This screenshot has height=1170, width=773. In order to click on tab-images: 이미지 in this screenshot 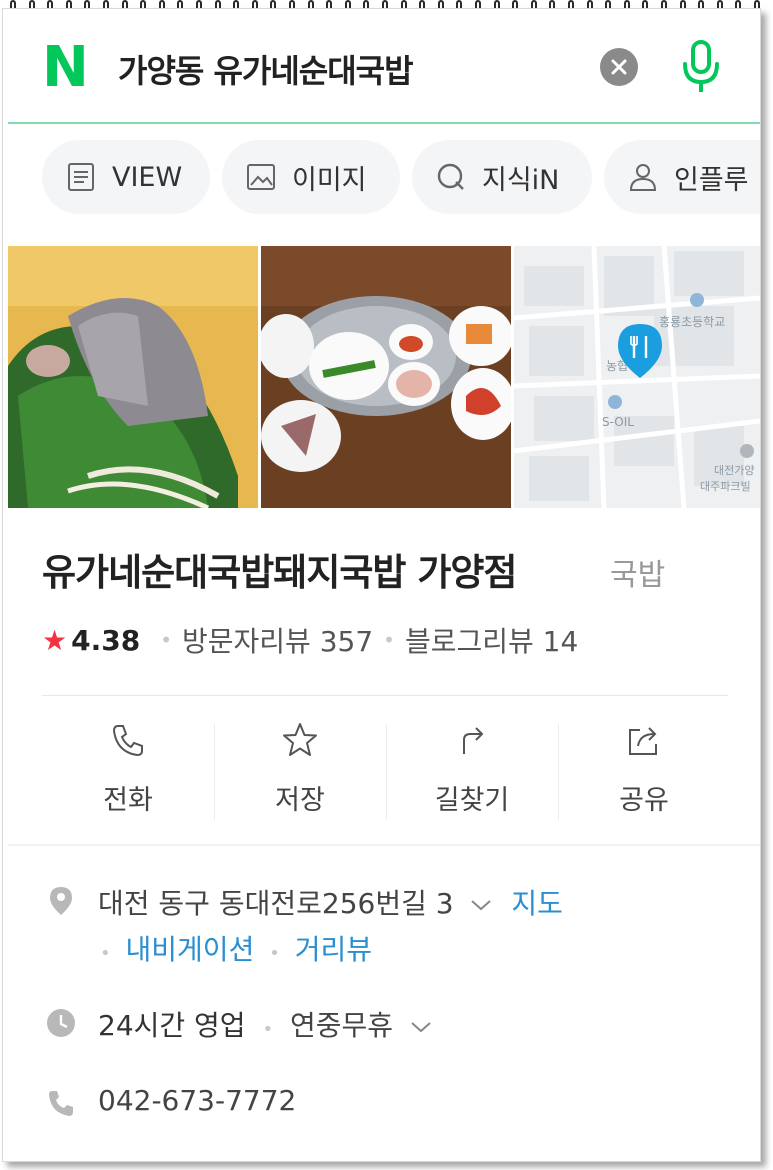, I will do `click(311, 177)`.